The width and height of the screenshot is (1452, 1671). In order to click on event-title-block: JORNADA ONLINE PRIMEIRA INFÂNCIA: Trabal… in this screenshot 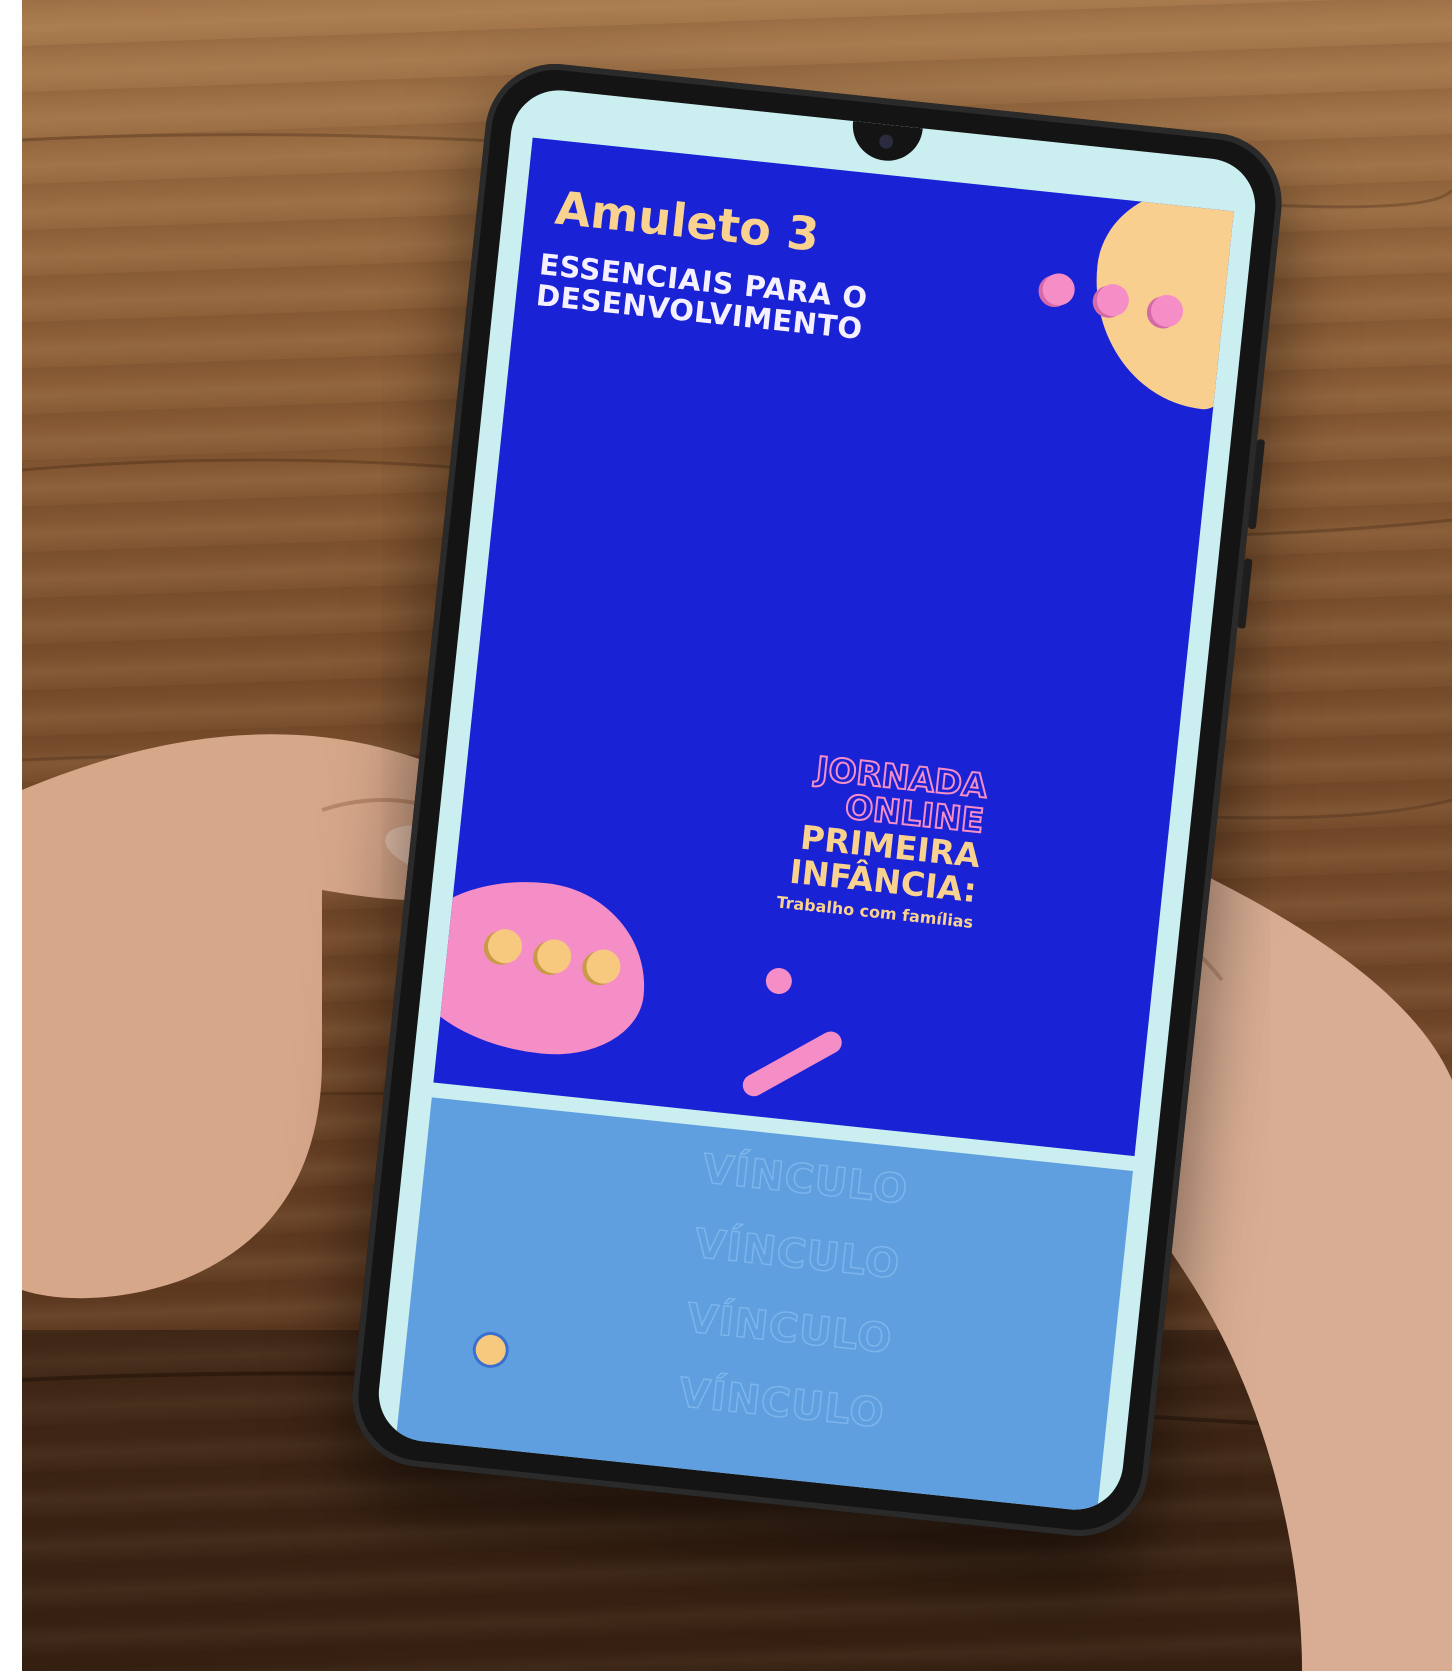, I will do `click(802, 832)`.